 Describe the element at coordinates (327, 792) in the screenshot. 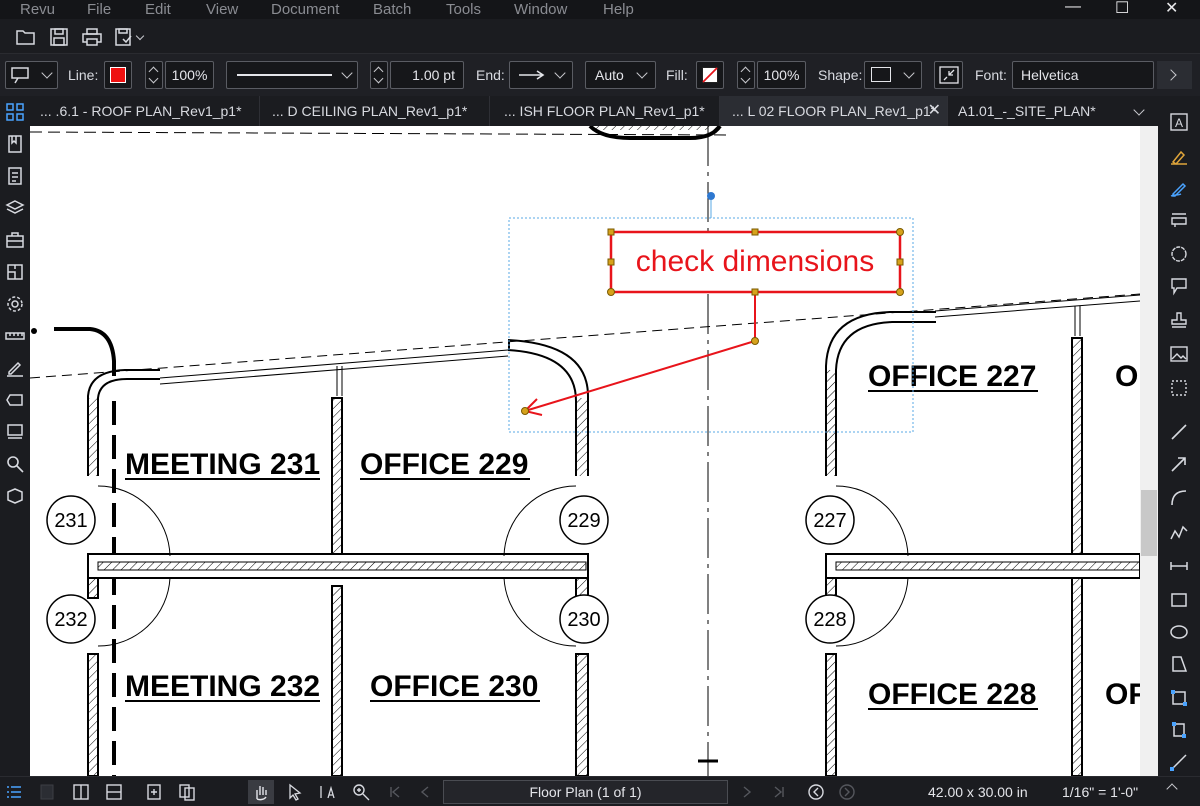

I see `select-text-icon` at that location.